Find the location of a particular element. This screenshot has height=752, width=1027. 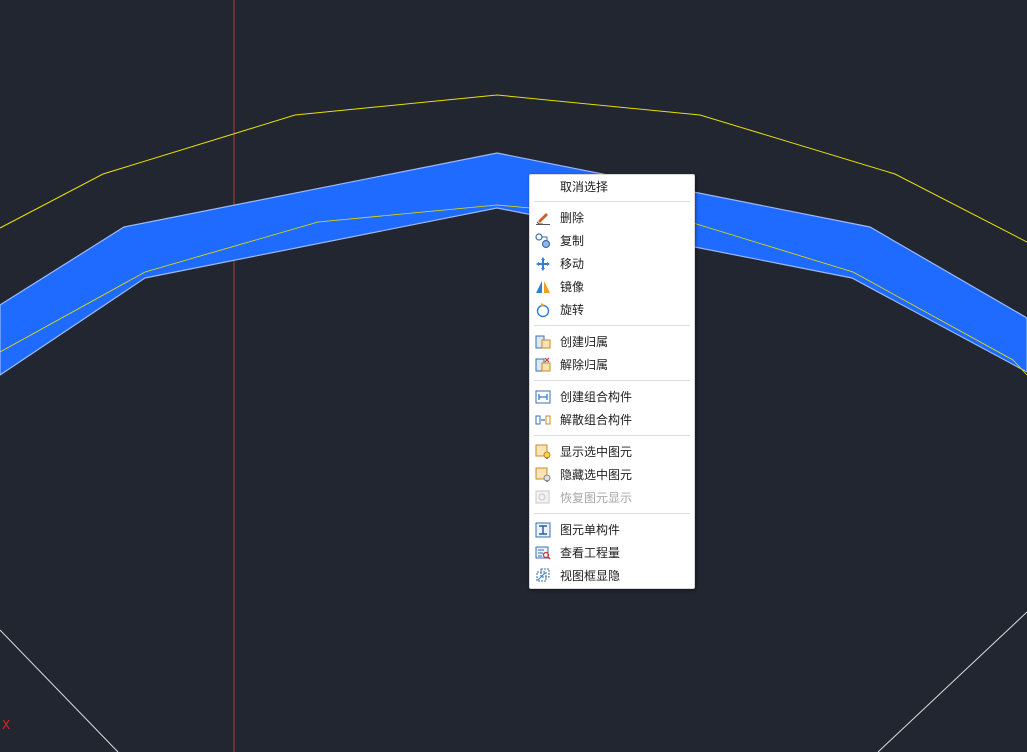

create-group-icon is located at coordinates (543, 397).